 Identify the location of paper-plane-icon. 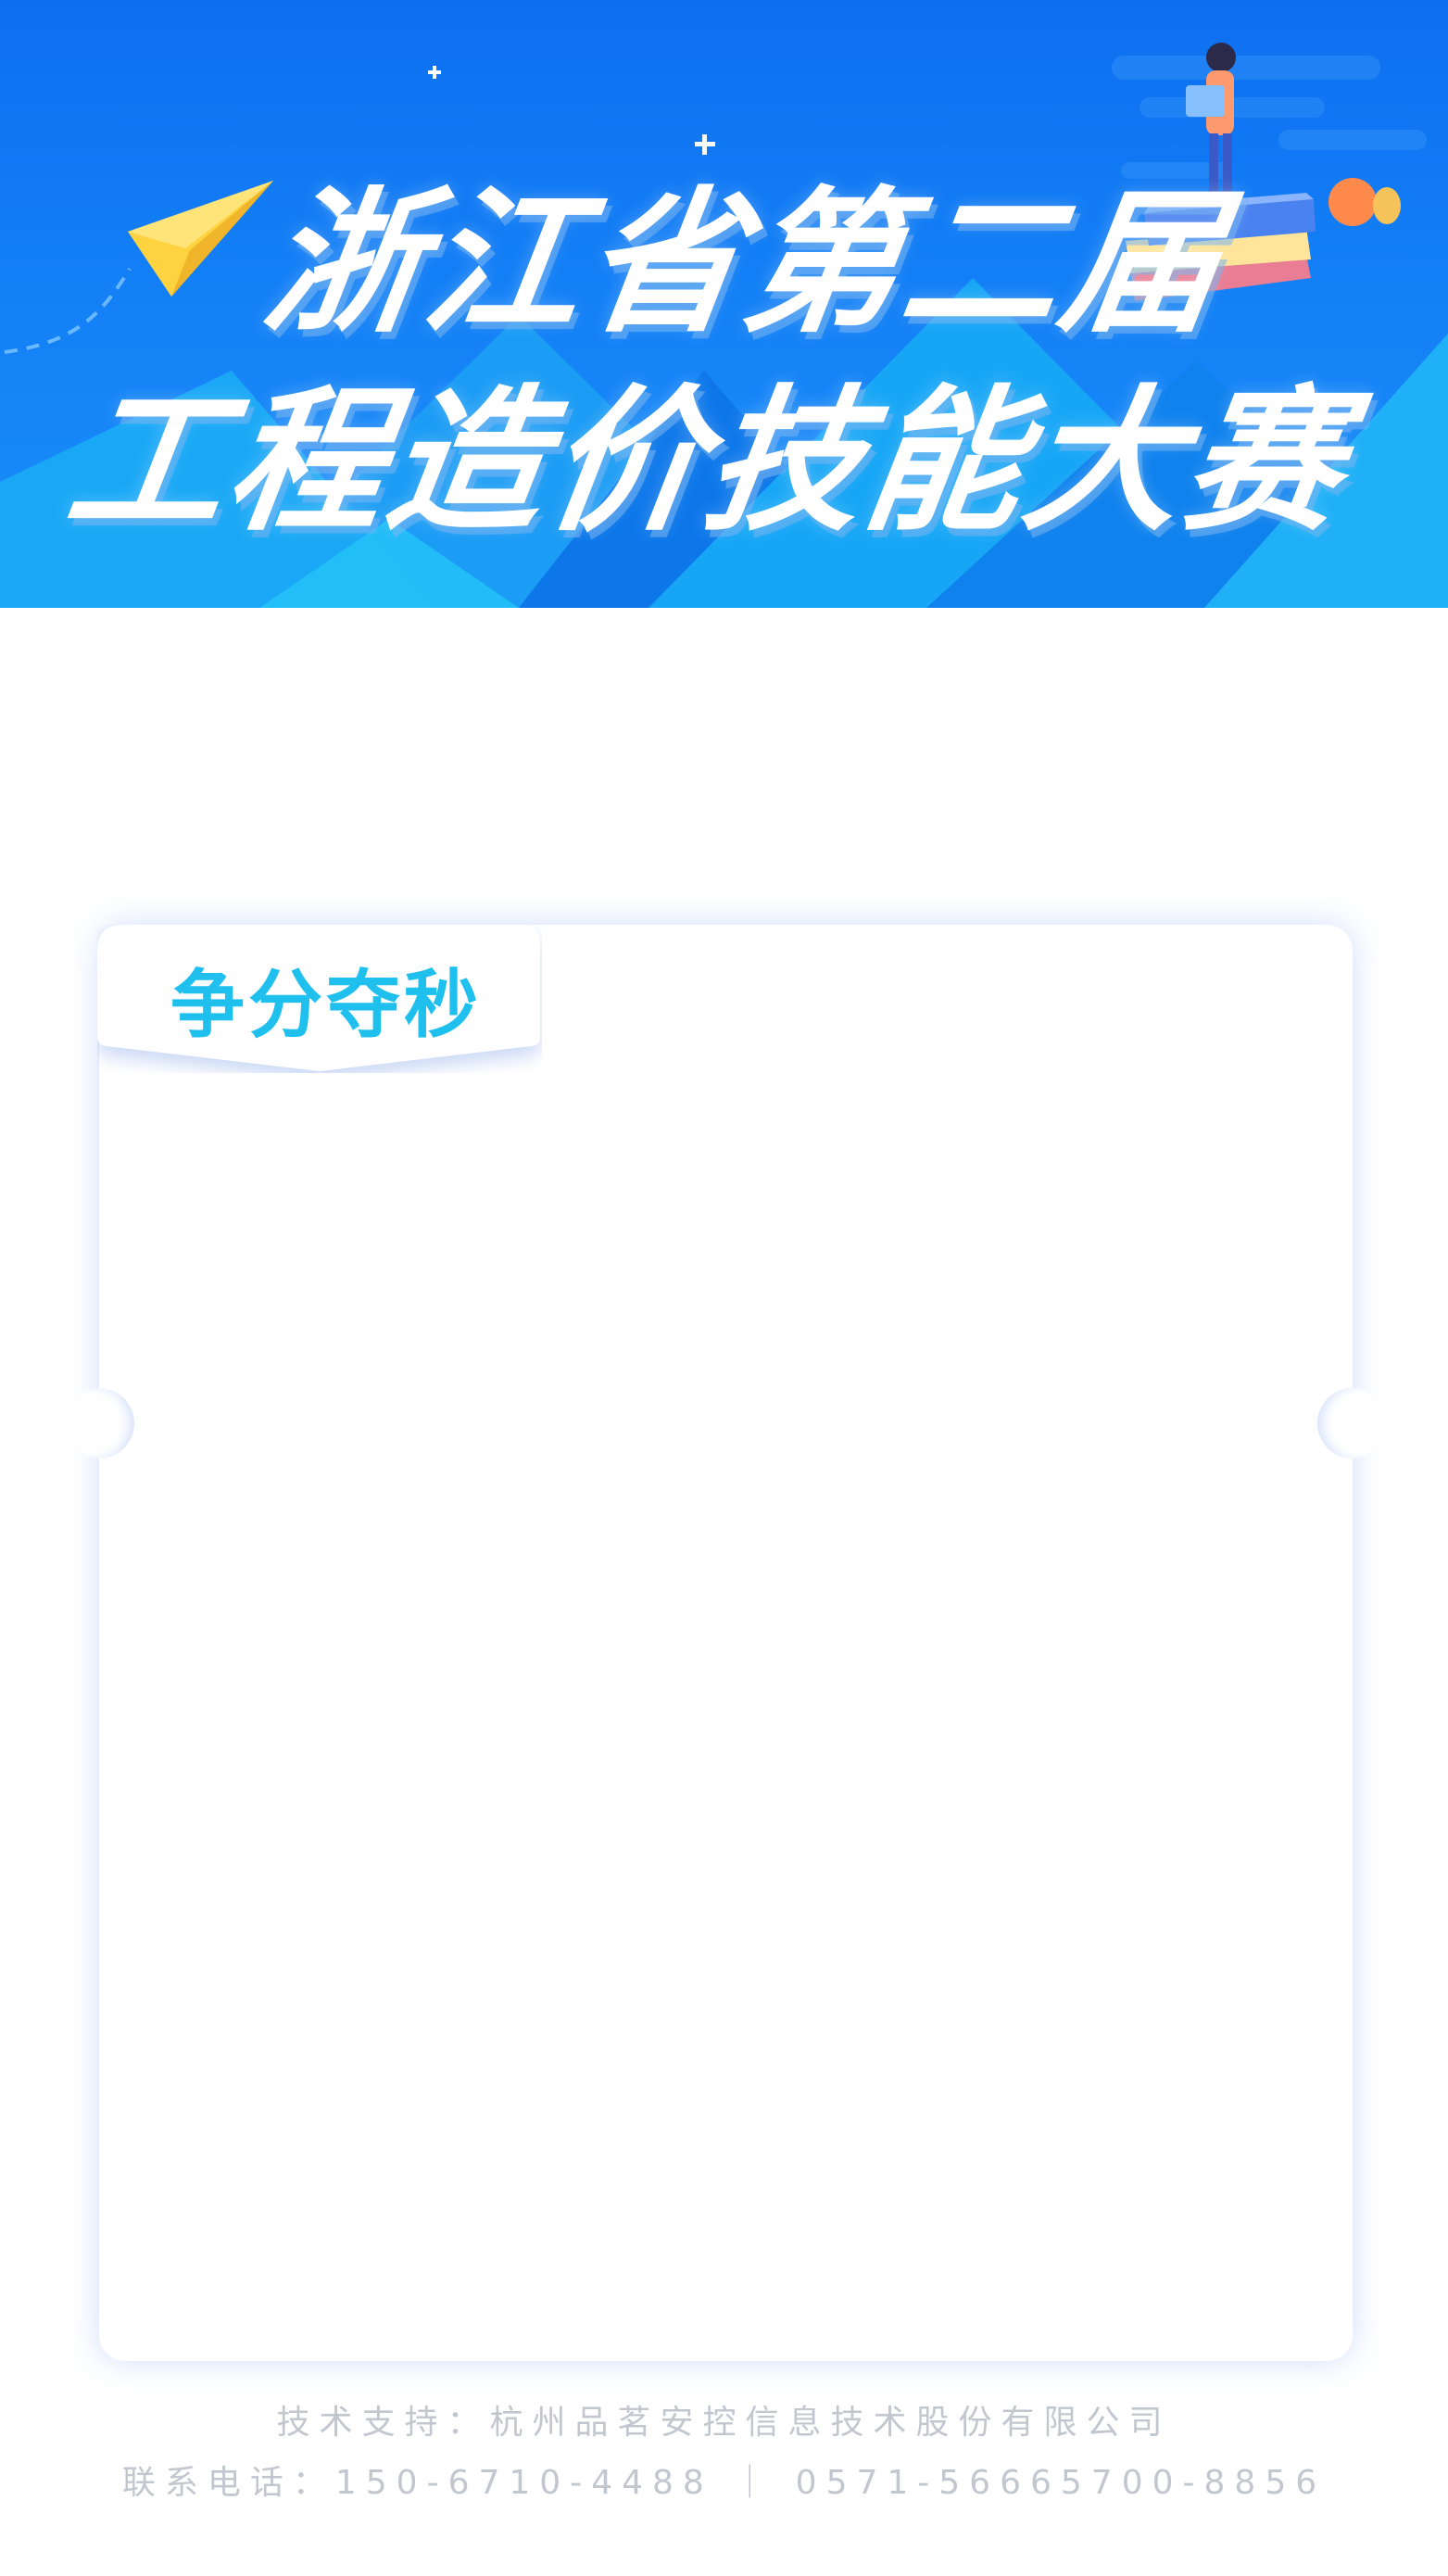
(200, 239).